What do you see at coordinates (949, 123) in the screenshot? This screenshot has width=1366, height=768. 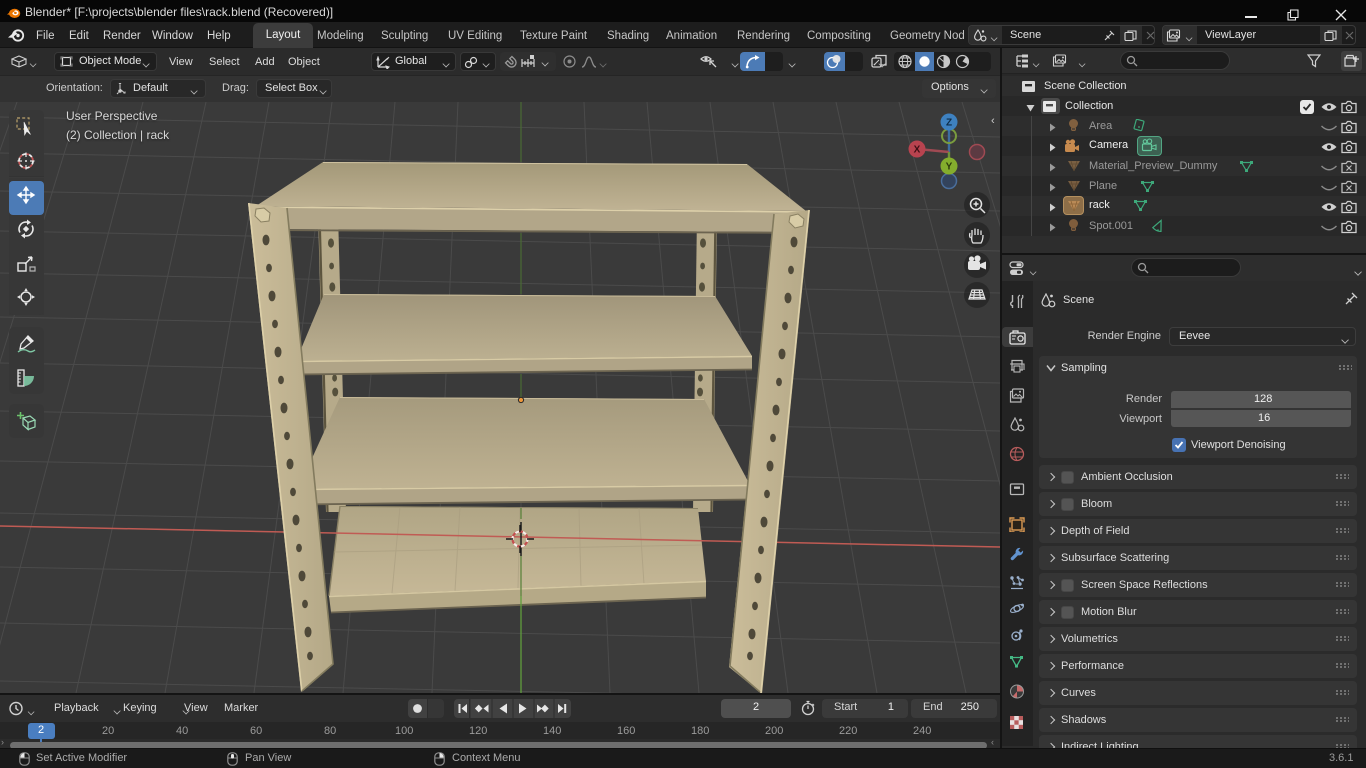 I see `svg-text: Z` at bounding box center [949, 123].